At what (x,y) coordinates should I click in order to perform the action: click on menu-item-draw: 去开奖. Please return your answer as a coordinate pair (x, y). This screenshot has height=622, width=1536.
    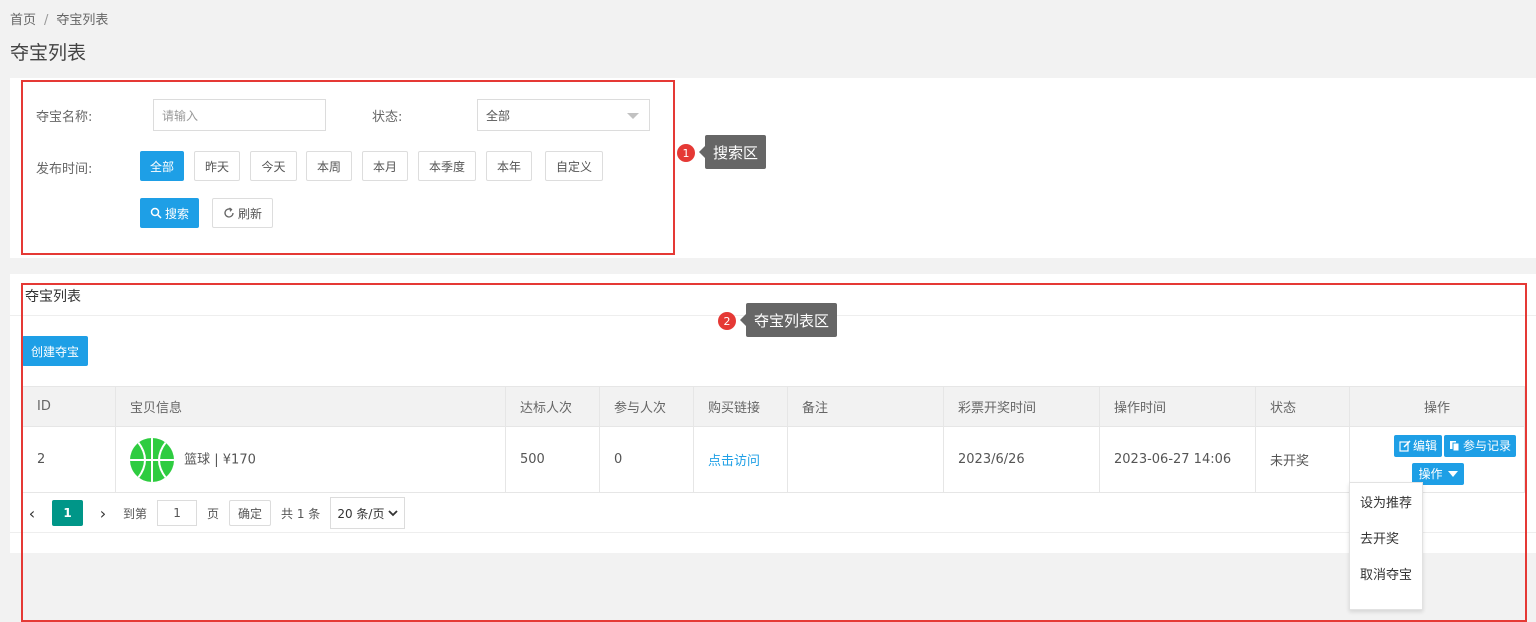
    Looking at the image, I should click on (1386, 537).